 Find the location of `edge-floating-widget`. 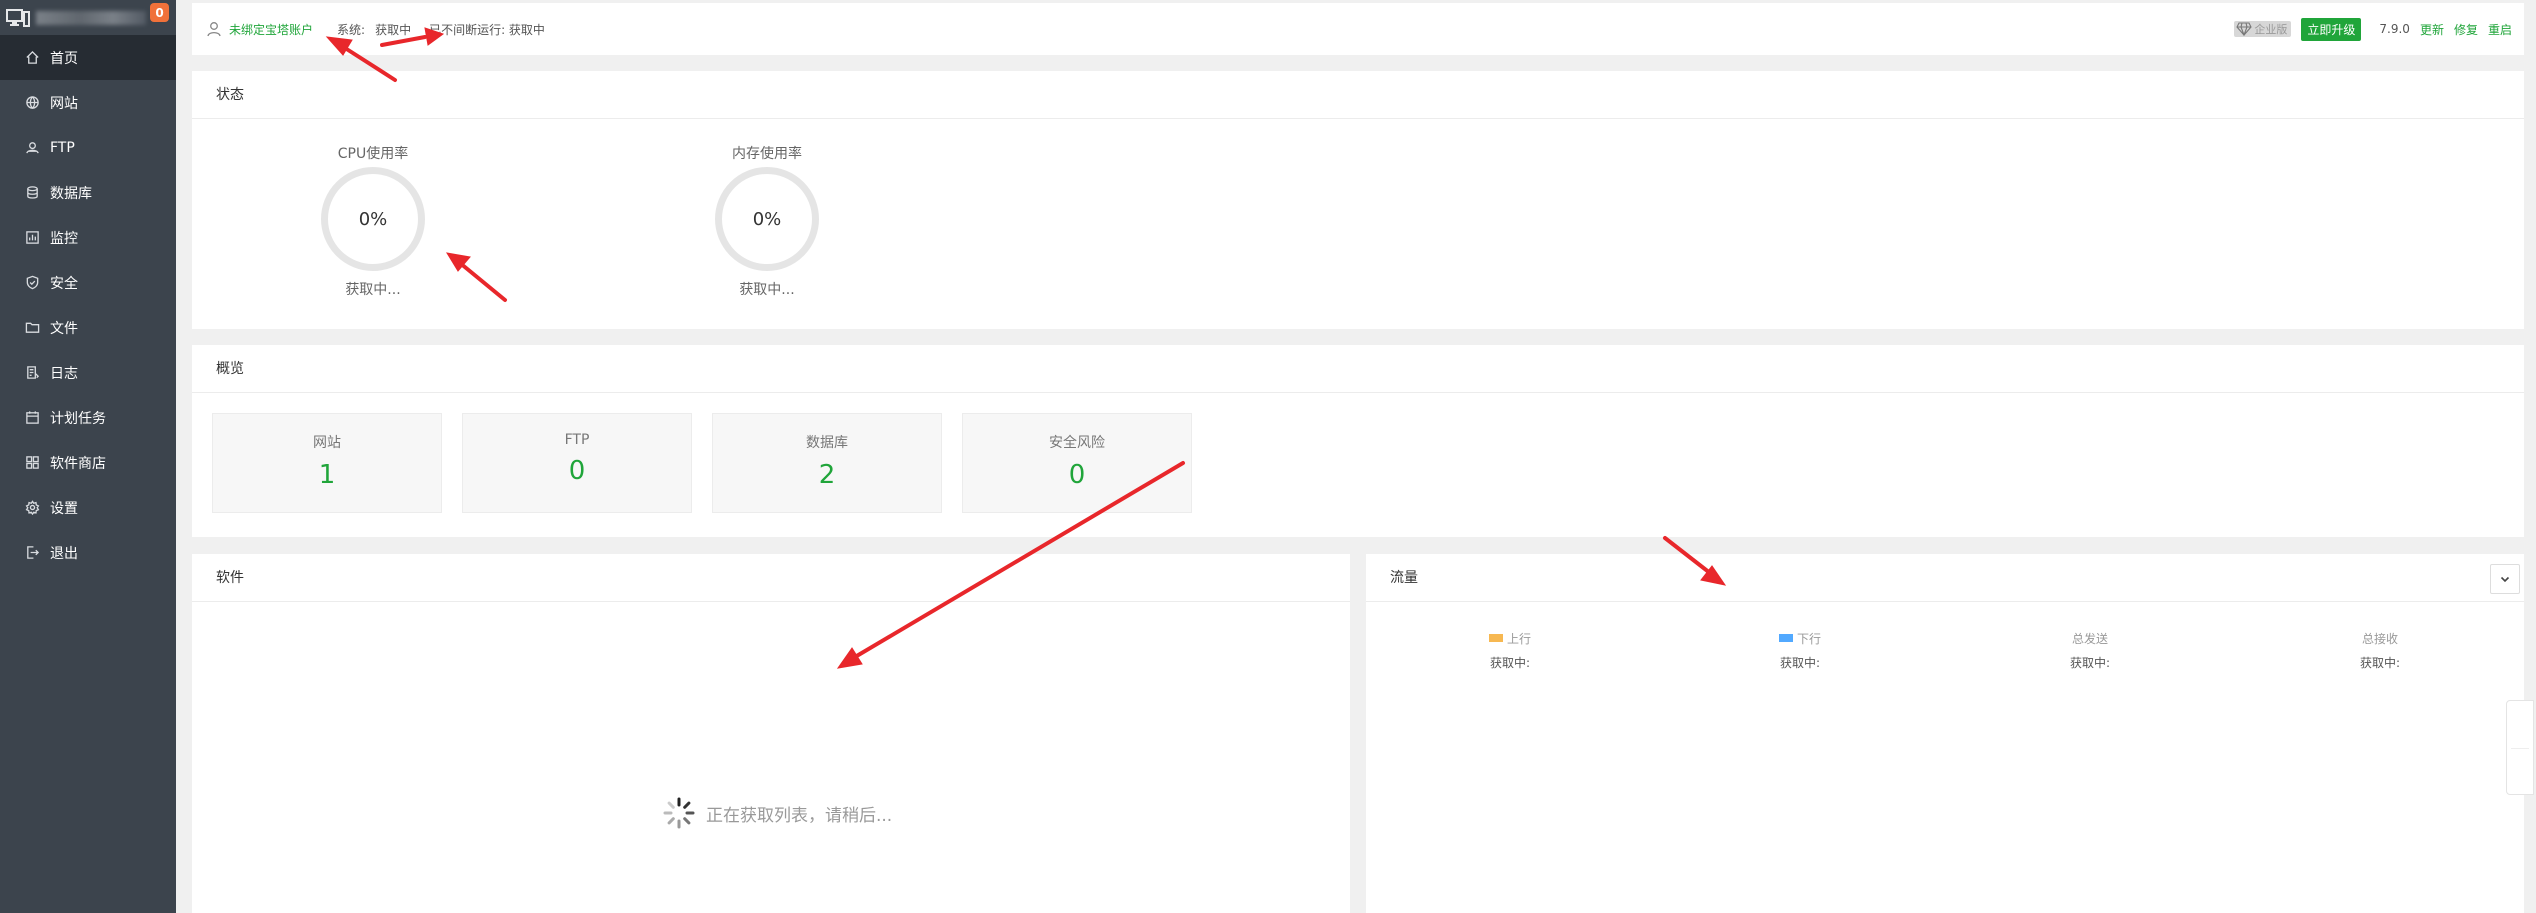

edge-floating-widget is located at coordinates (2520, 747).